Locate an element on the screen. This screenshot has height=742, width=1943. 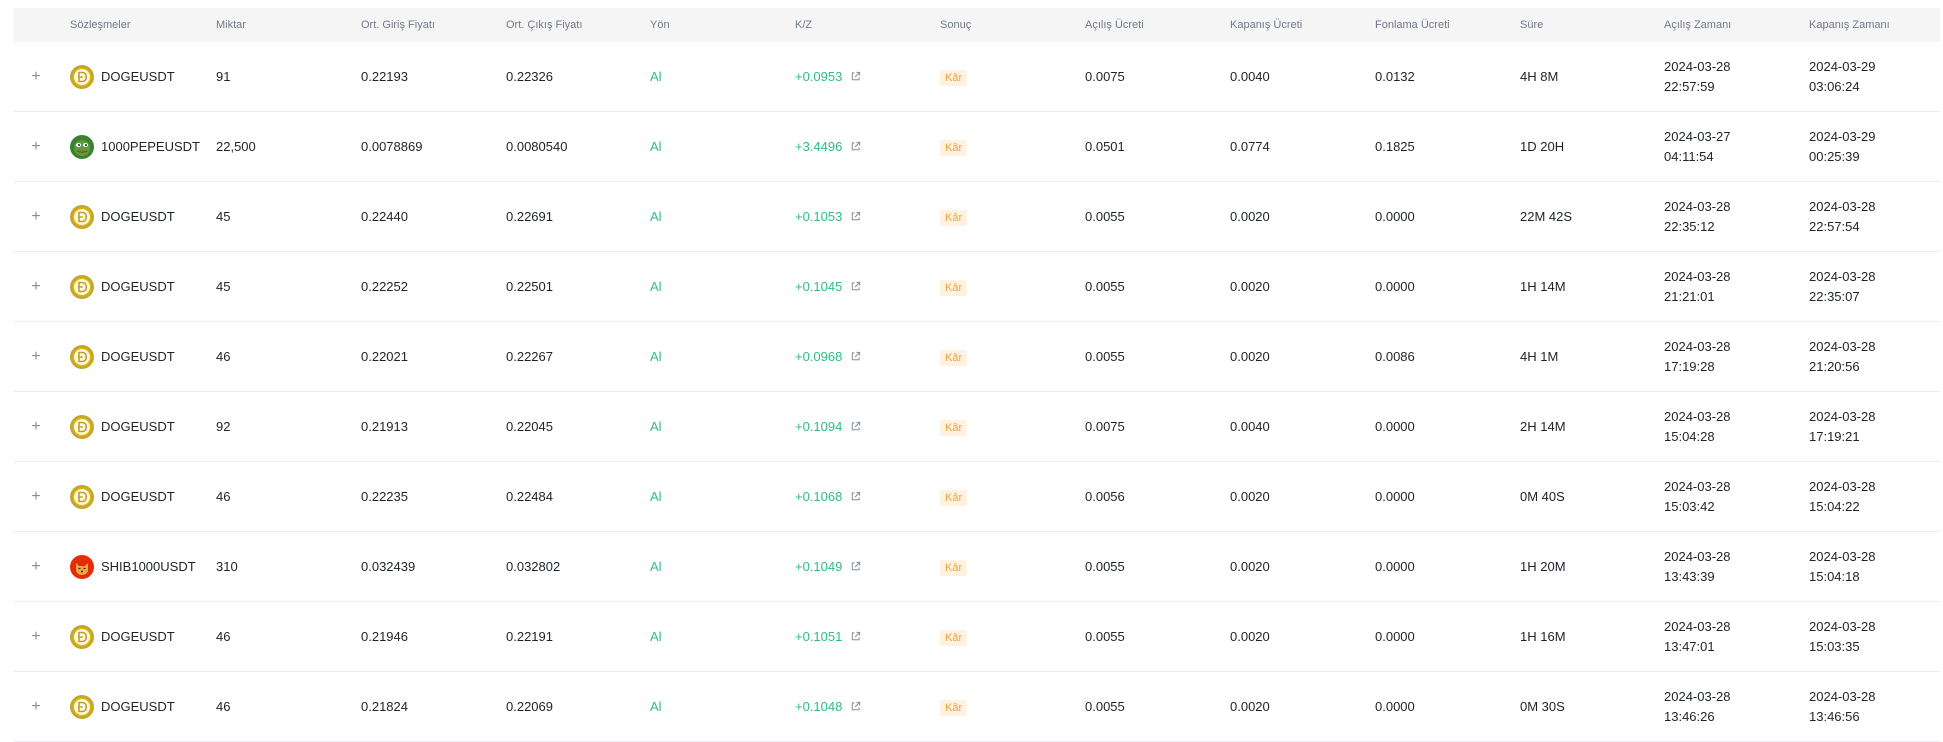
pnl-cell: +0.1049 is located at coordinates (828, 566).